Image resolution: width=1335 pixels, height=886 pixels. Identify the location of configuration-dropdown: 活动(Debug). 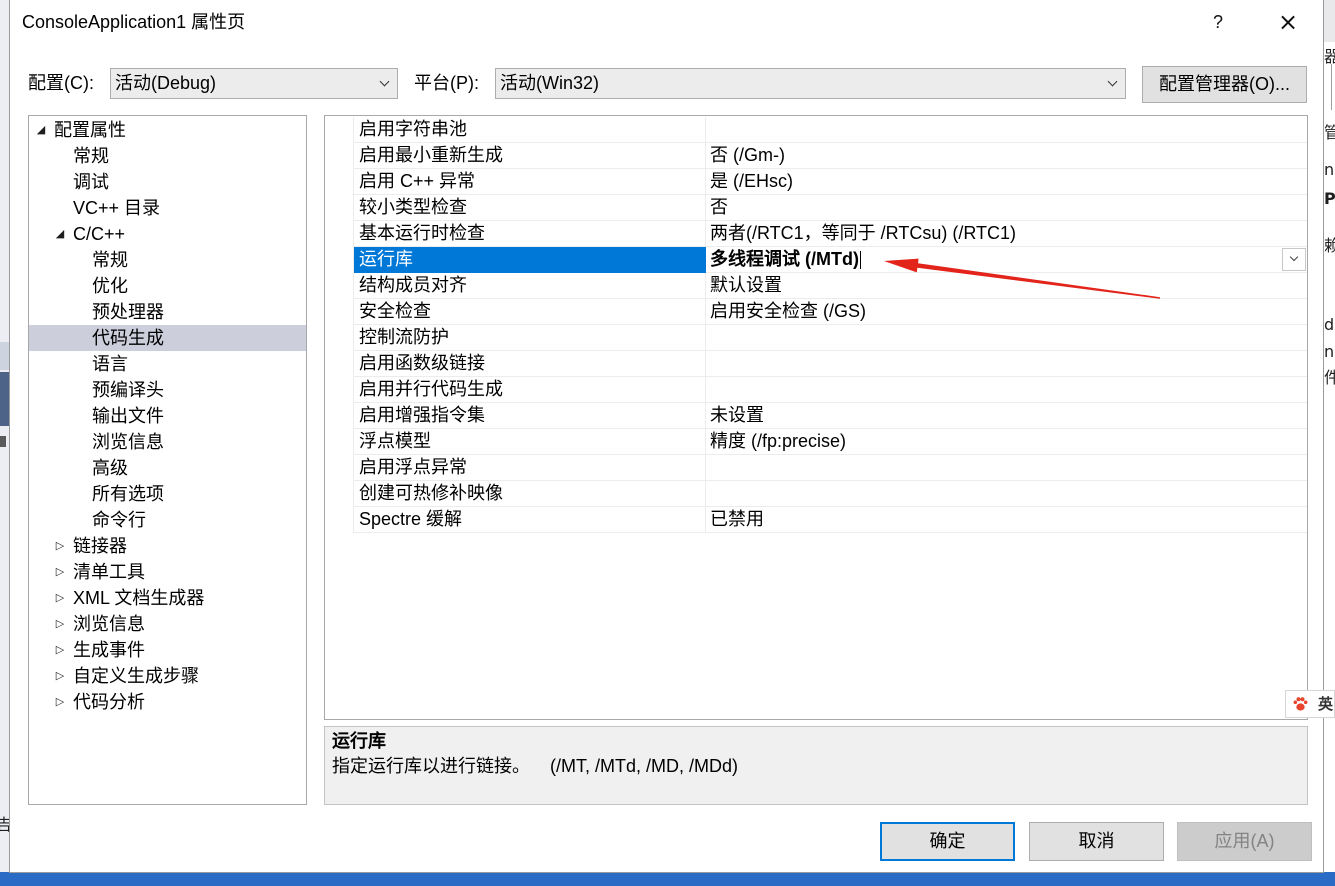
(254, 83).